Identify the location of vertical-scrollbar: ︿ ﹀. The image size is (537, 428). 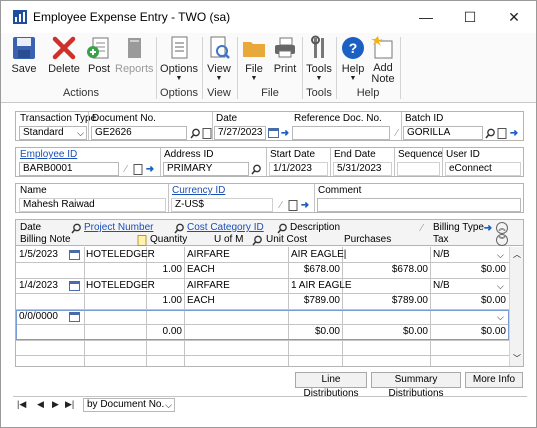
(516, 306).